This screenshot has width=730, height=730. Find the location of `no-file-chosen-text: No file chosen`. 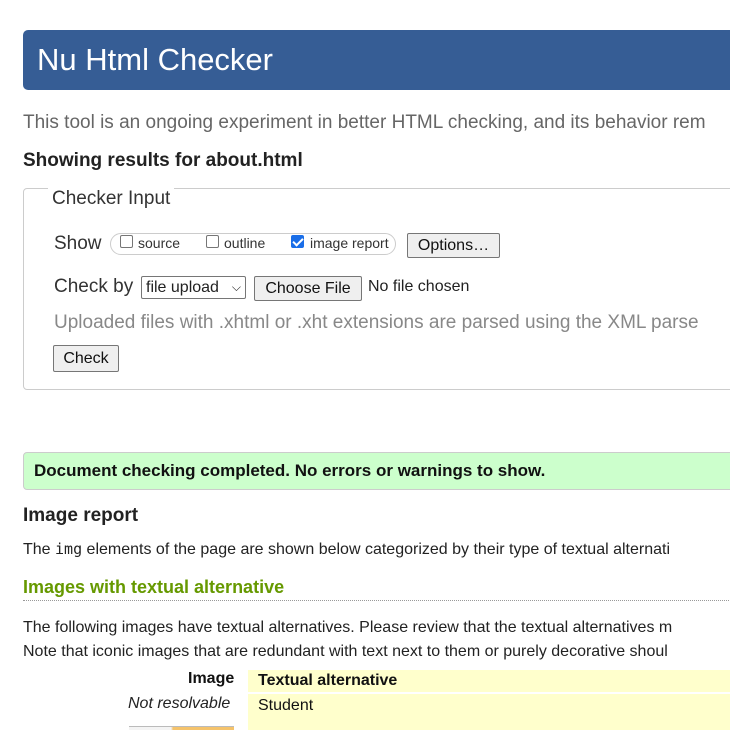

no-file-chosen-text: No file chosen is located at coordinates (419, 286).